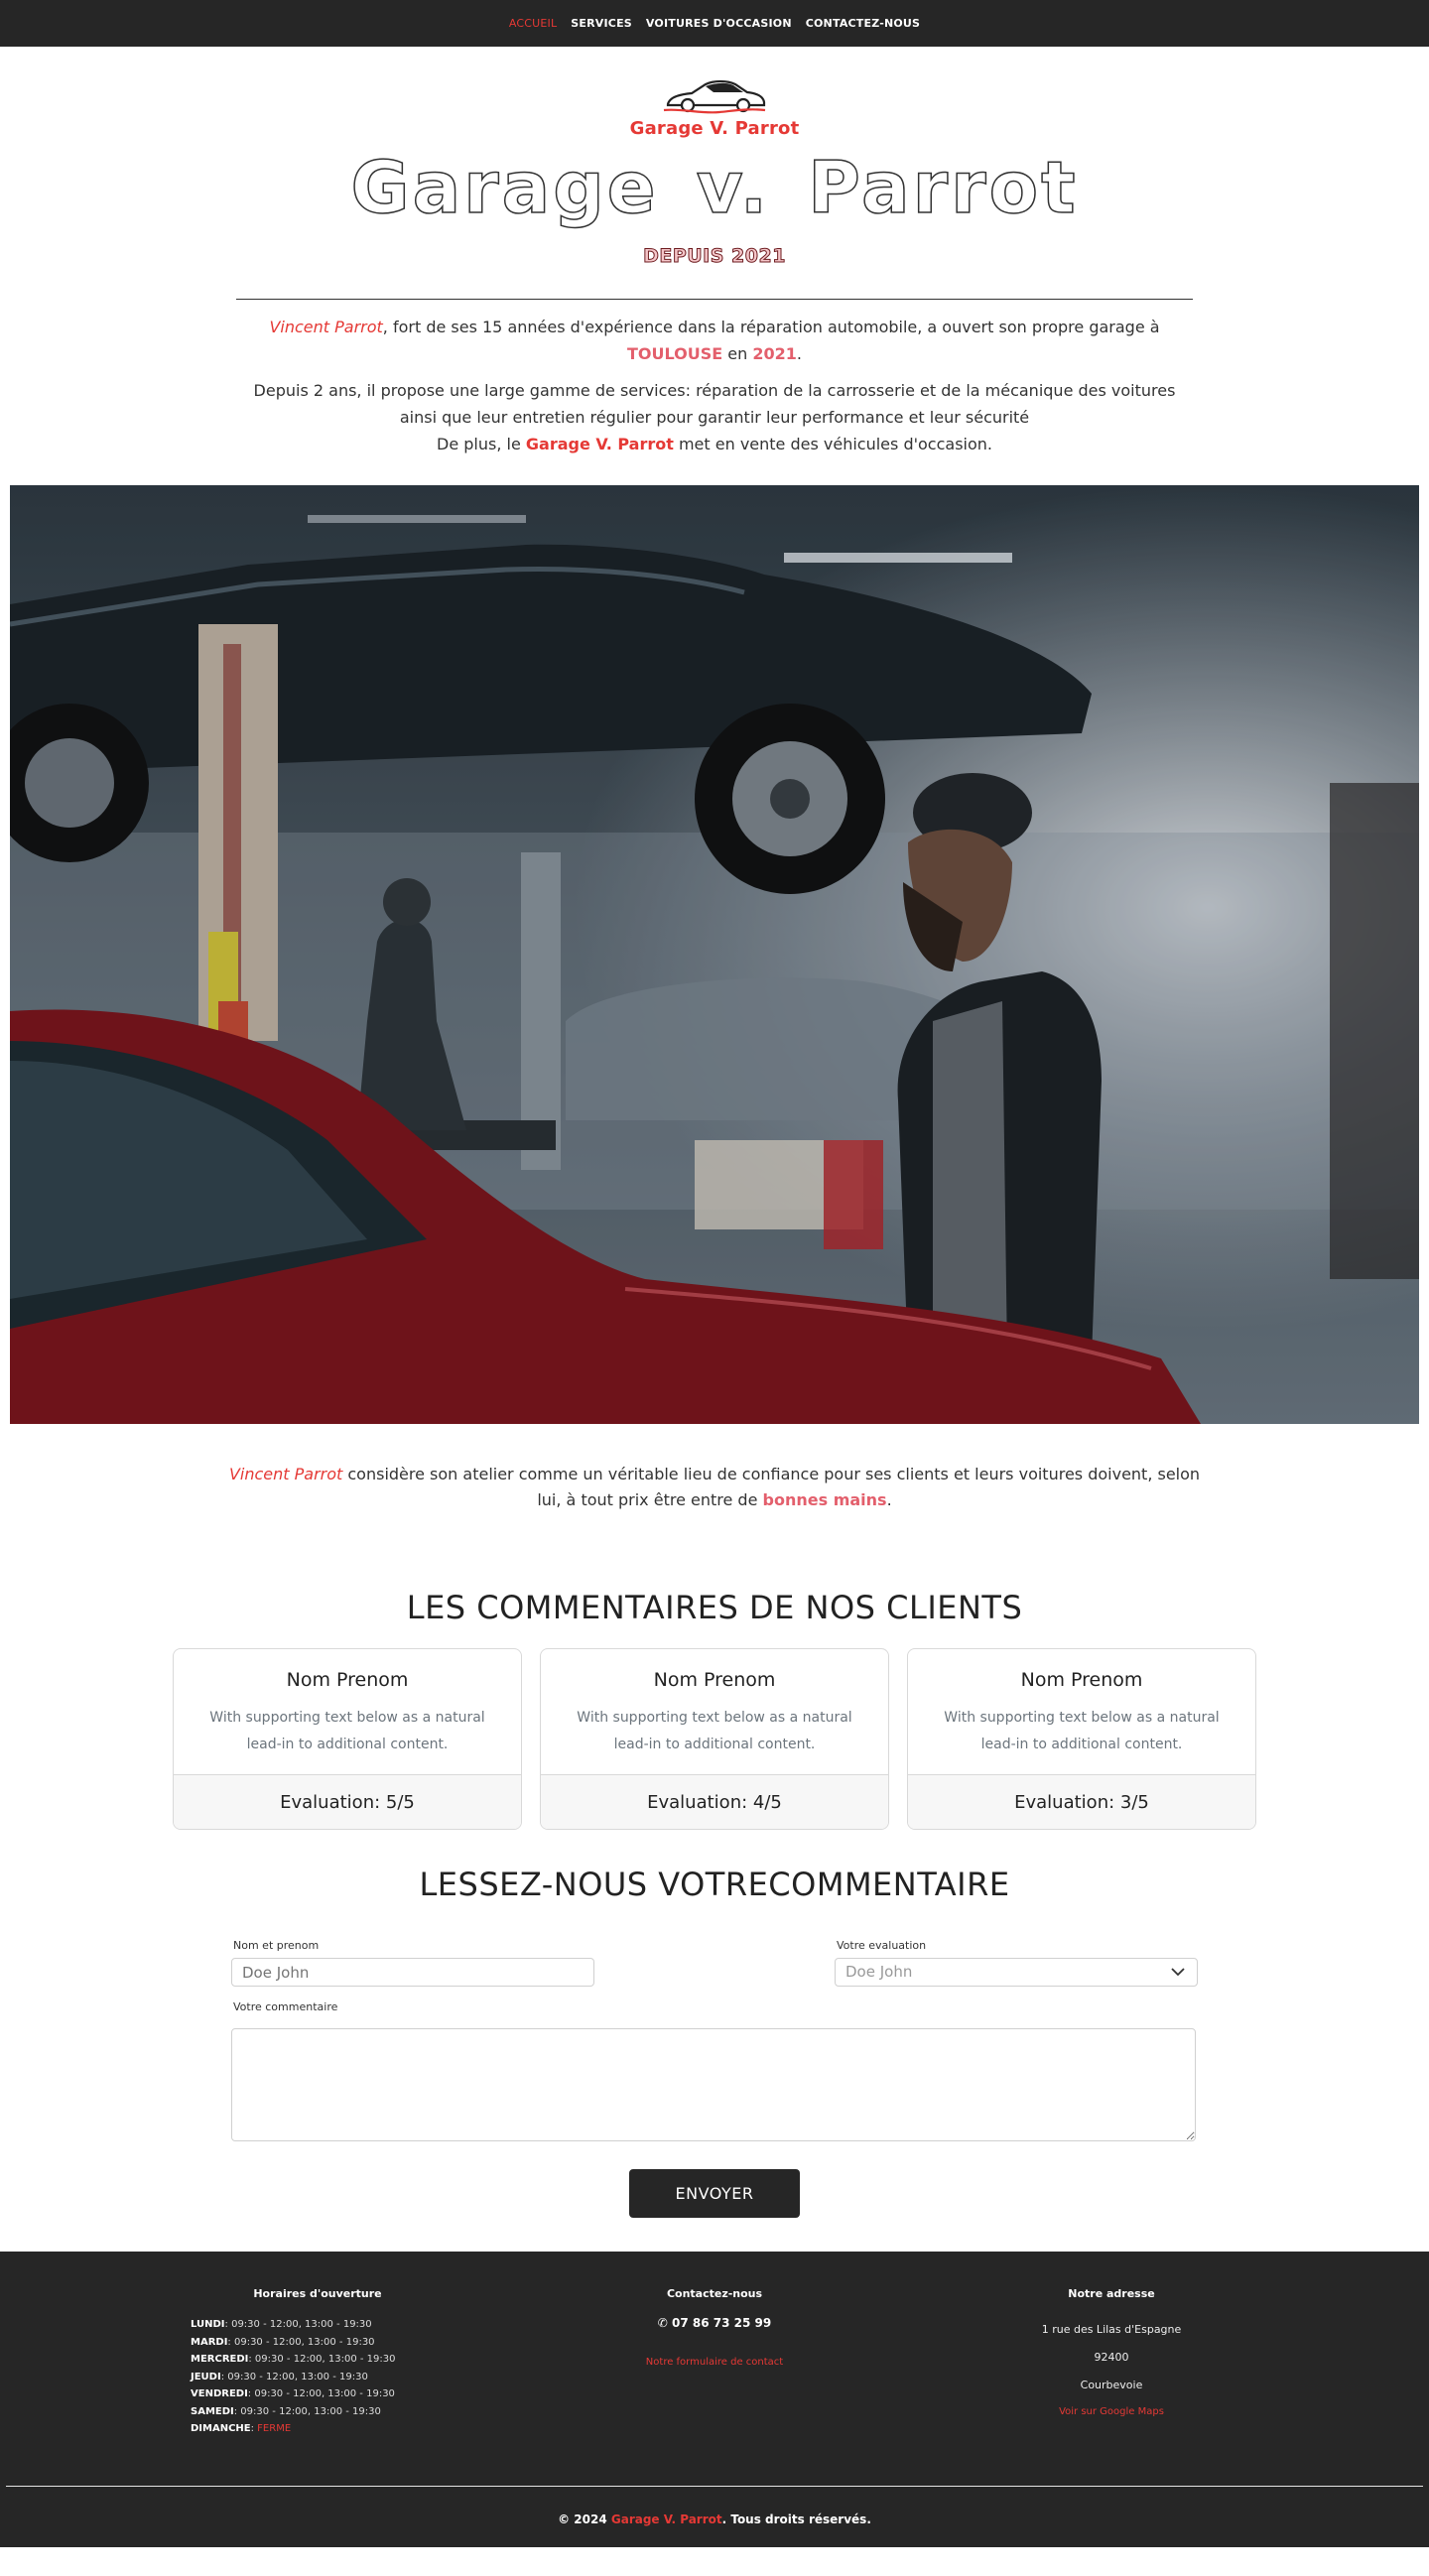 The width and height of the screenshot is (1429, 2576). I want to click on copyright-brand: Garage V. Parrot, so click(666, 2519).